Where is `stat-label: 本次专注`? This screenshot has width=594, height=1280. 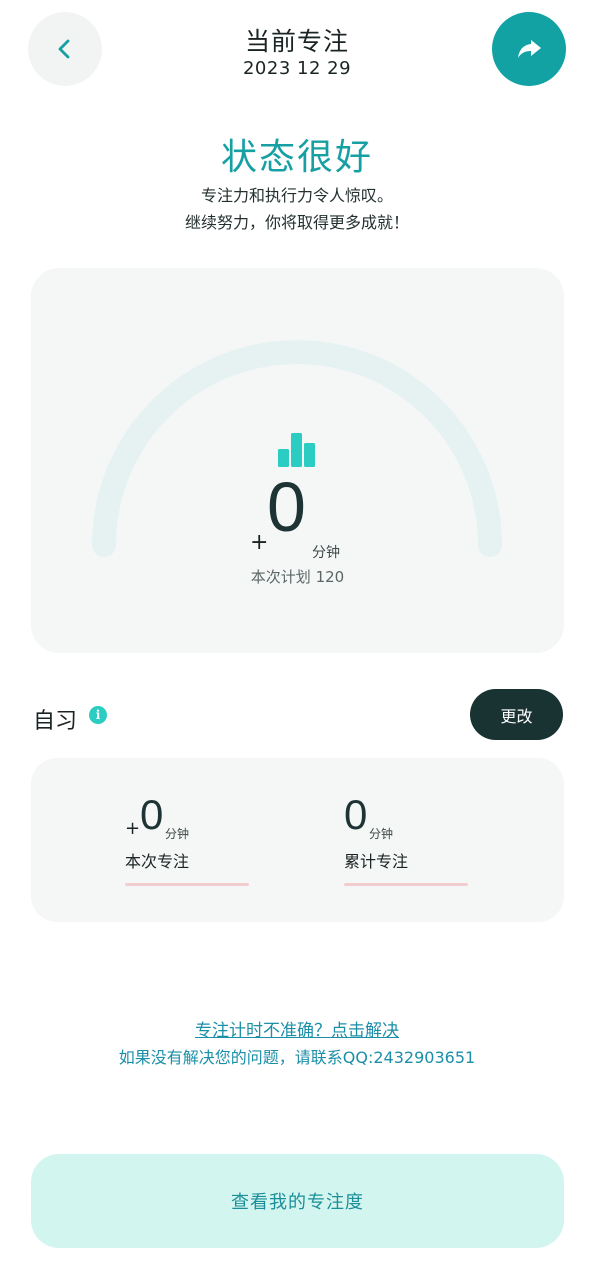
stat-label: 本次专注 is located at coordinates (157, 861).